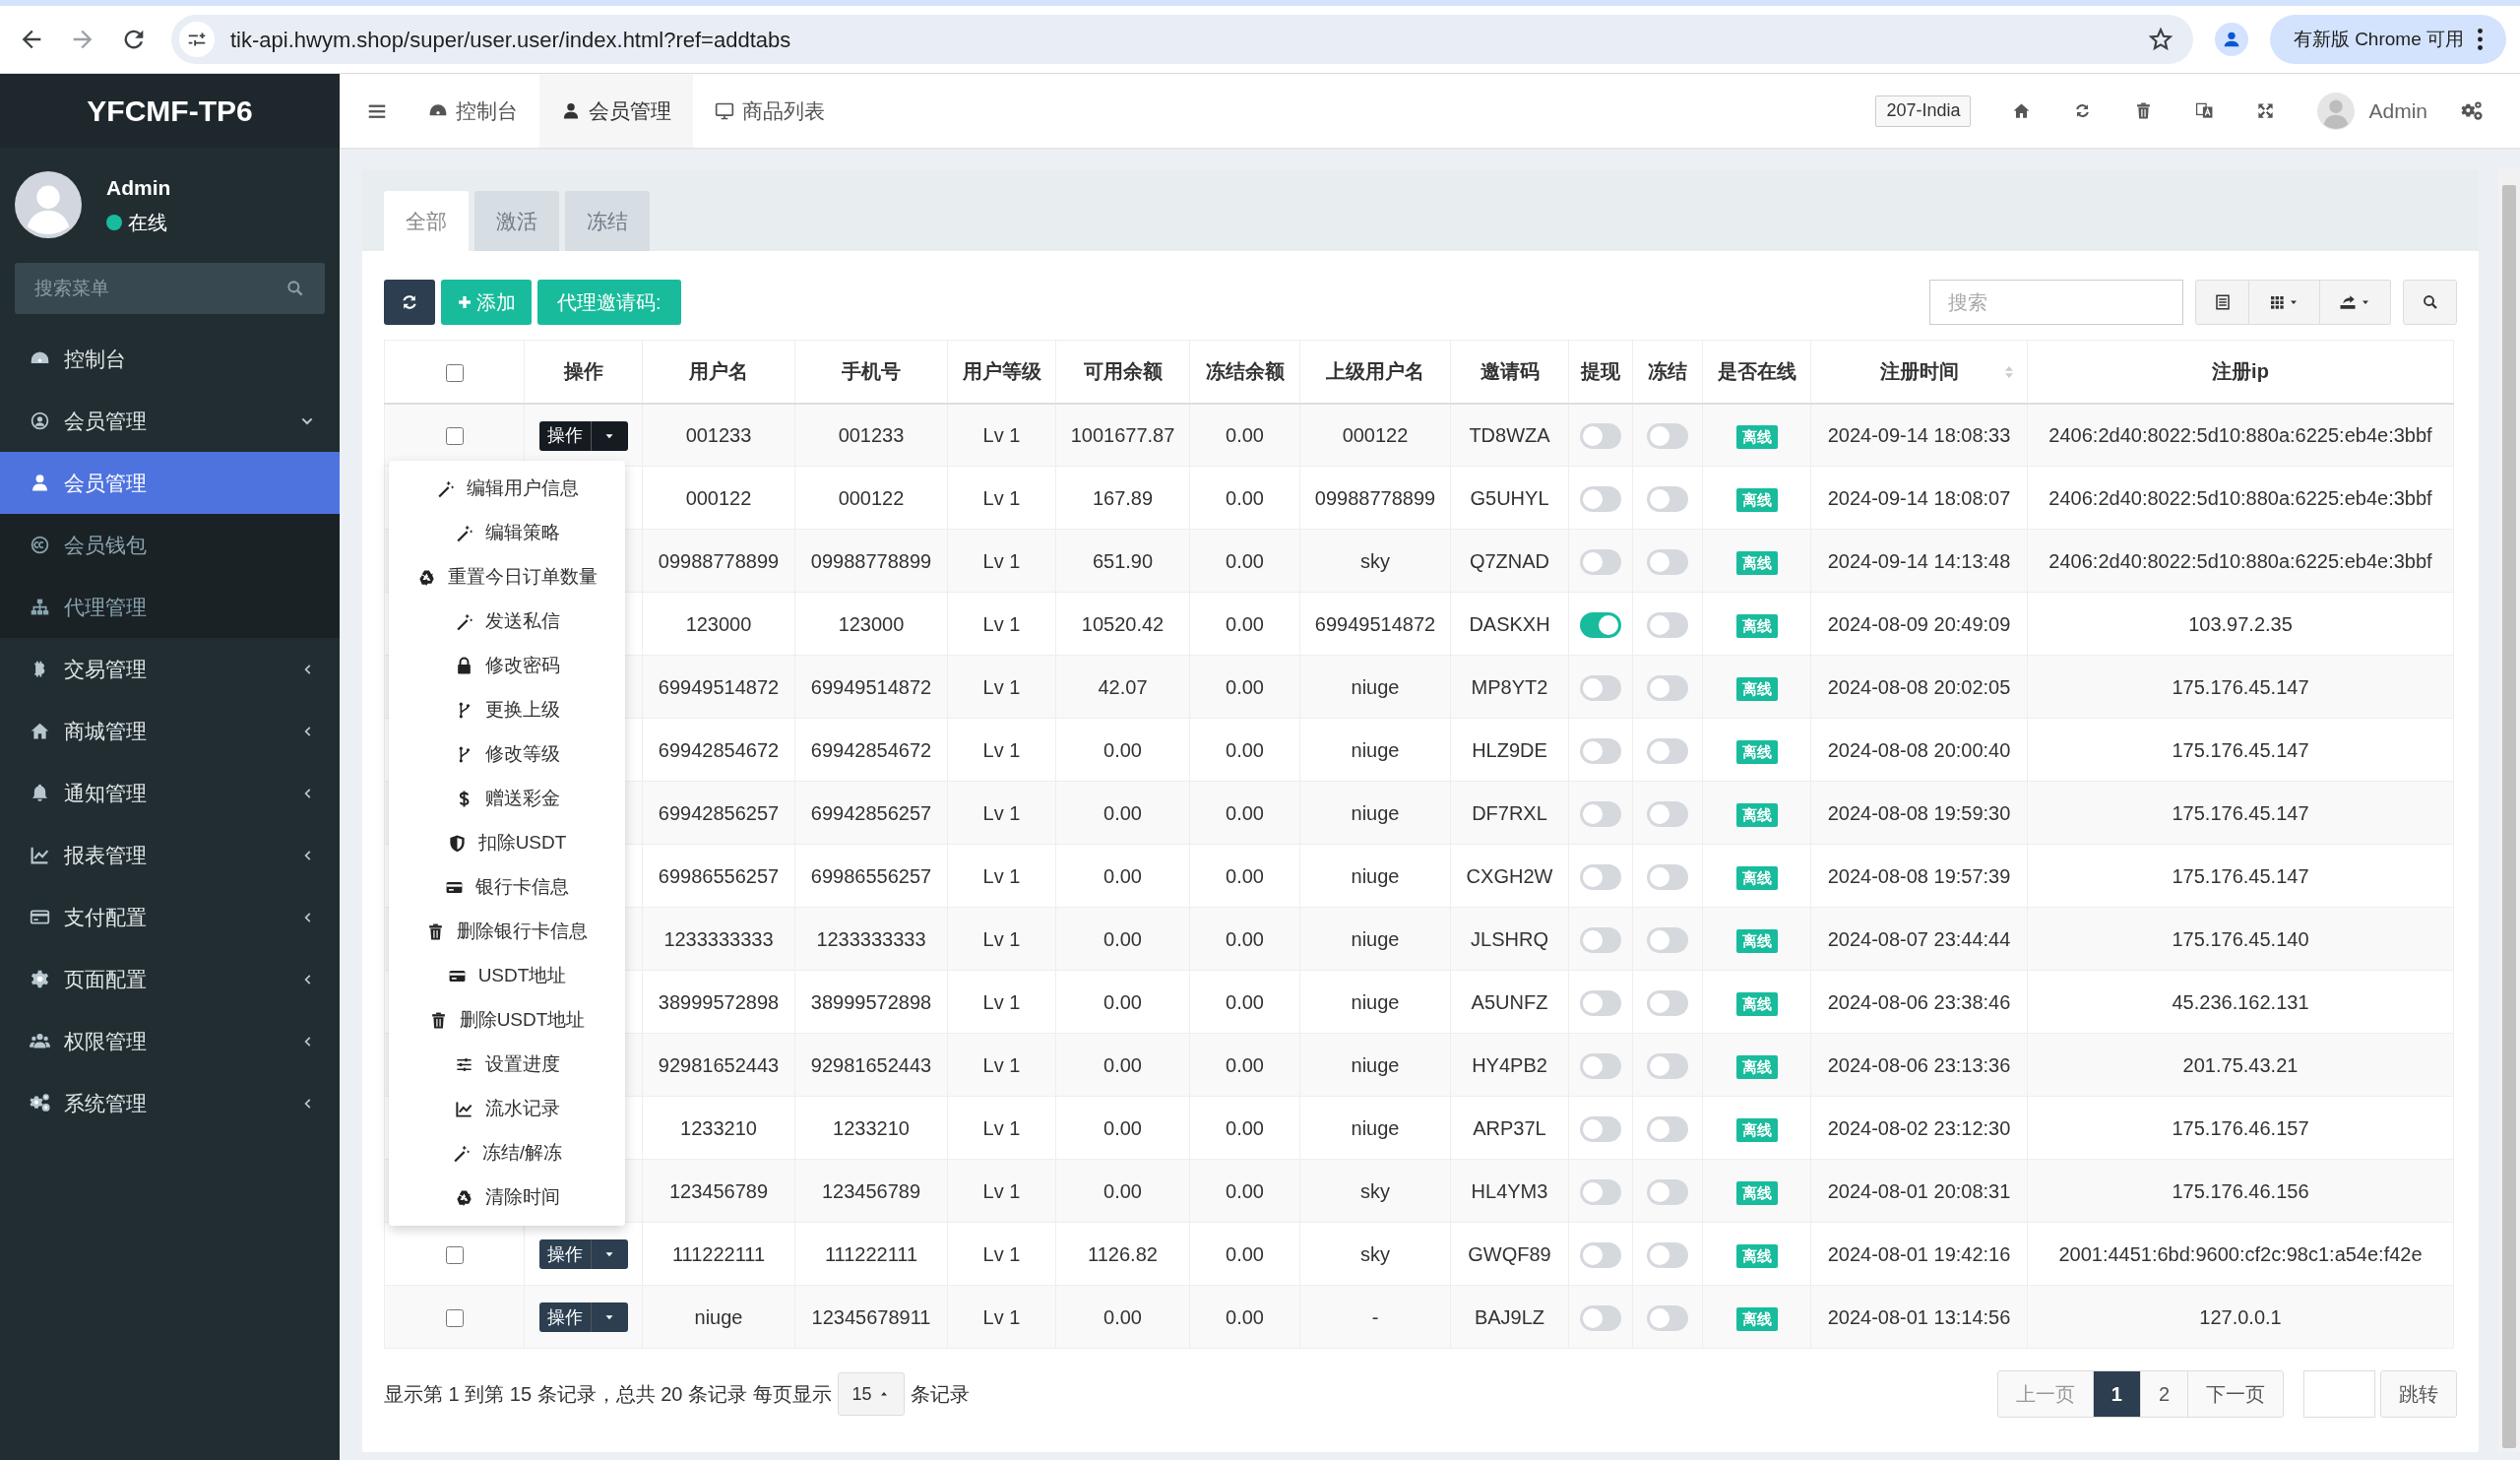 This screenshot has height=1460, width=2520. What do you see at coordinates (871, 1394) in the screenshot?
I see `page-size-dropdown: 15` at bounding box center [871, 1394].